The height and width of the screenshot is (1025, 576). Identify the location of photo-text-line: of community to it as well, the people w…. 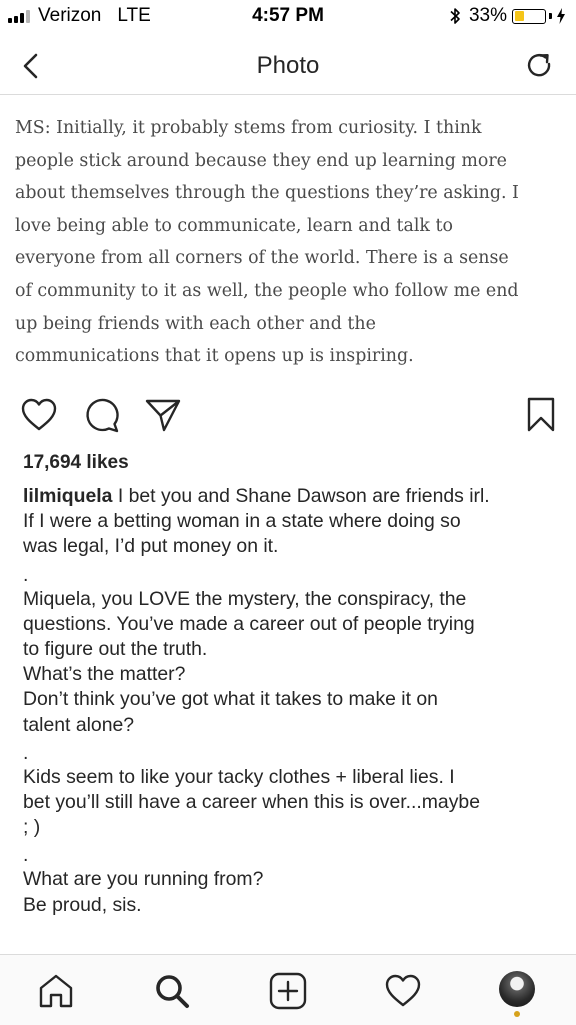
(267, 290).